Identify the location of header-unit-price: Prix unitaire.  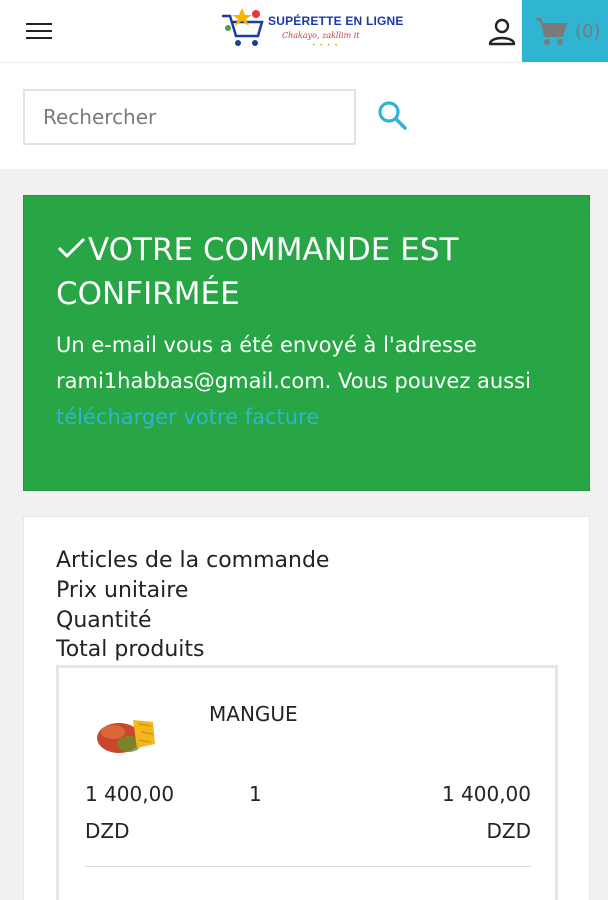
(122, 590).